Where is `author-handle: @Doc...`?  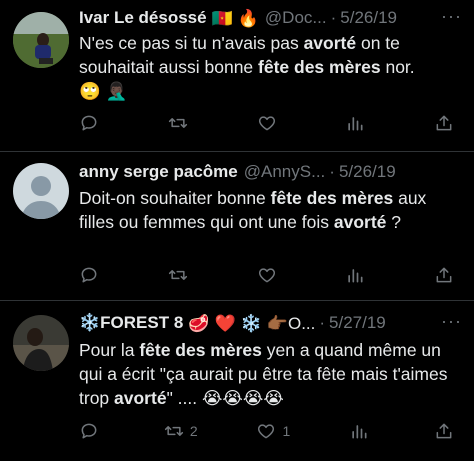 author-handle: @Doc... is located at coordinates (296, 18).